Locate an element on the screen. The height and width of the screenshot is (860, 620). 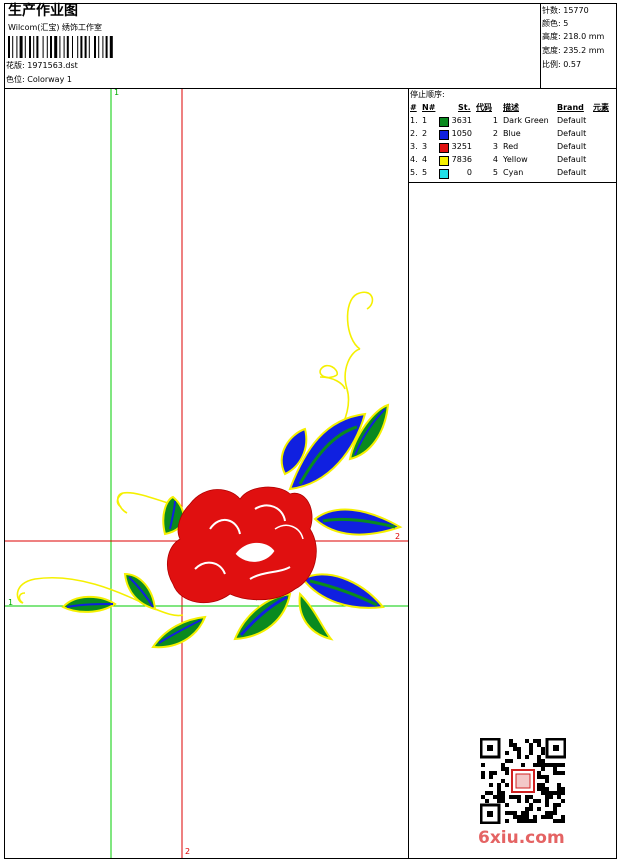
col-header-element: 元素 is located at coordinates (601, 107).